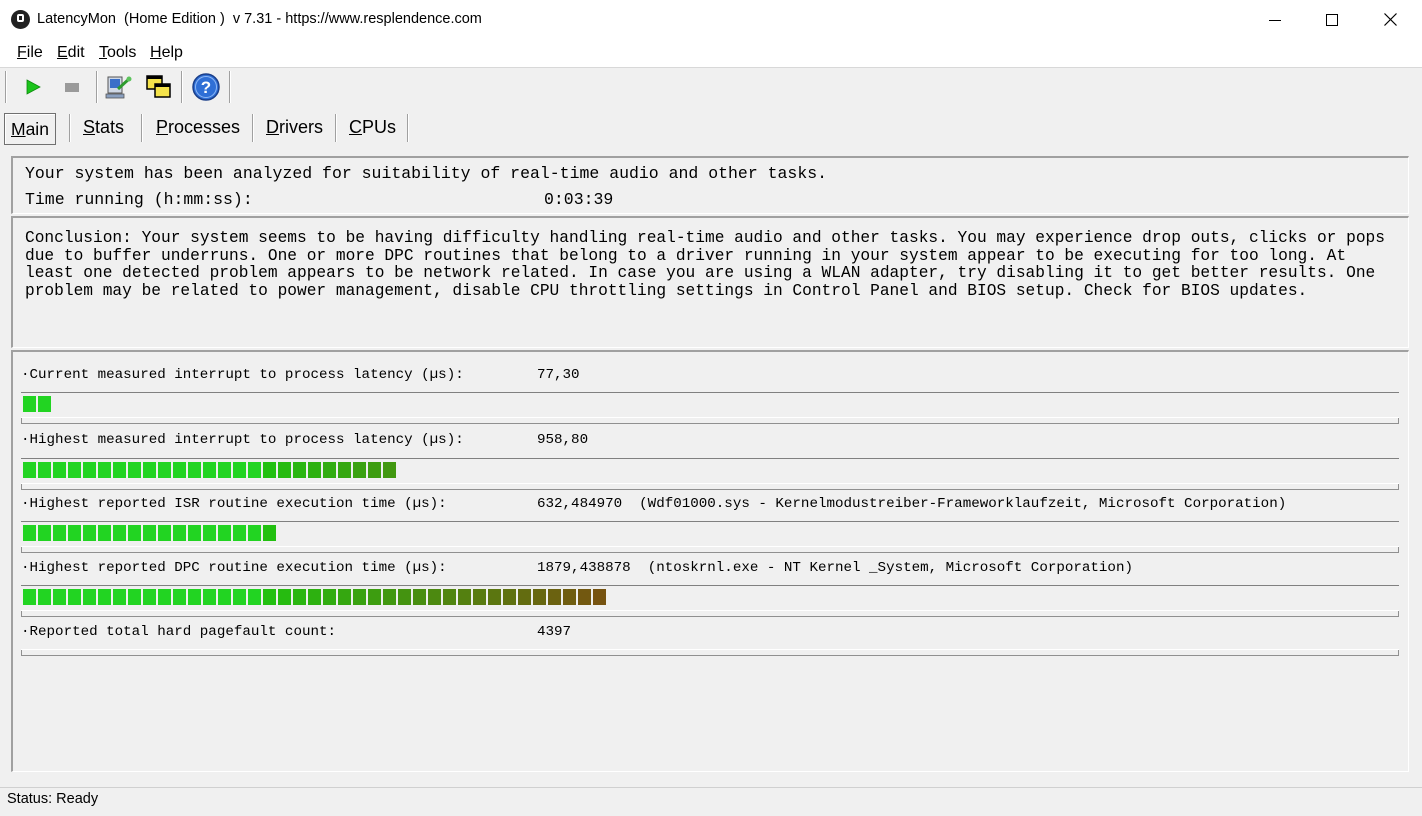 The width and height of the screenshot is (1422, 816). I want to click on status-bar, so click(711, 801).